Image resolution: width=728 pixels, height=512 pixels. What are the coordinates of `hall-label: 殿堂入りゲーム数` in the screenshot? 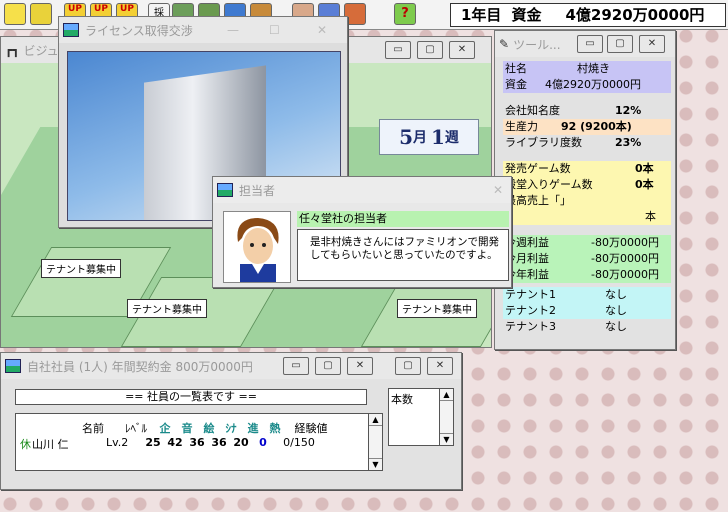 It's located at (549, 184).